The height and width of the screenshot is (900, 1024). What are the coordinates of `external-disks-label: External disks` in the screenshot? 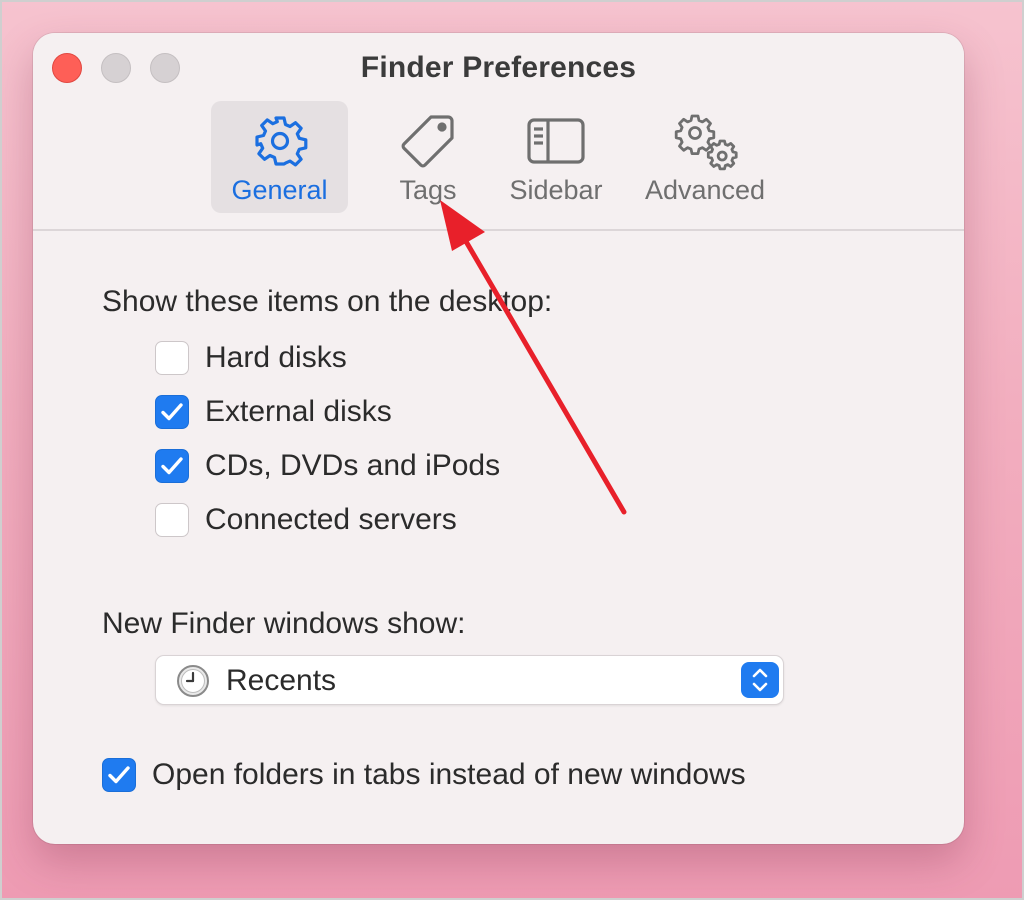 It's located at (298, 411).